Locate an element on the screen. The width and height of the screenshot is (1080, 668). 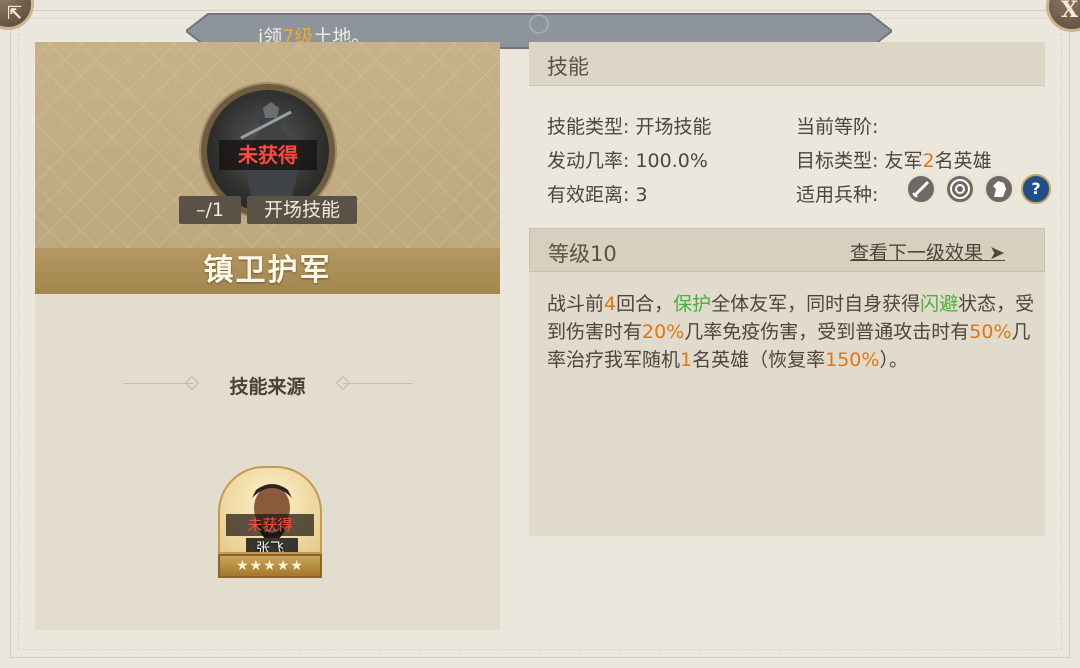
next-level-link: 查看下一级效果 ➤ is located at coordinates (927, 251).